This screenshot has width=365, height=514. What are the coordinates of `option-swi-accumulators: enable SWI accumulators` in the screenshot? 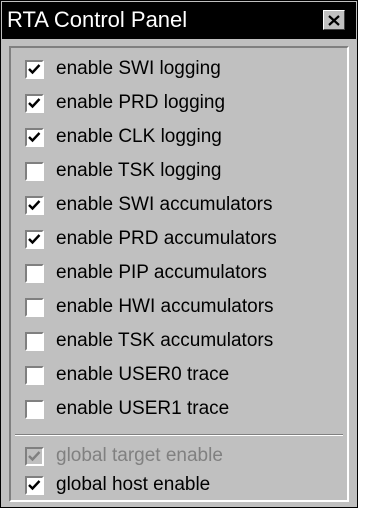 It's located at (149, 205).